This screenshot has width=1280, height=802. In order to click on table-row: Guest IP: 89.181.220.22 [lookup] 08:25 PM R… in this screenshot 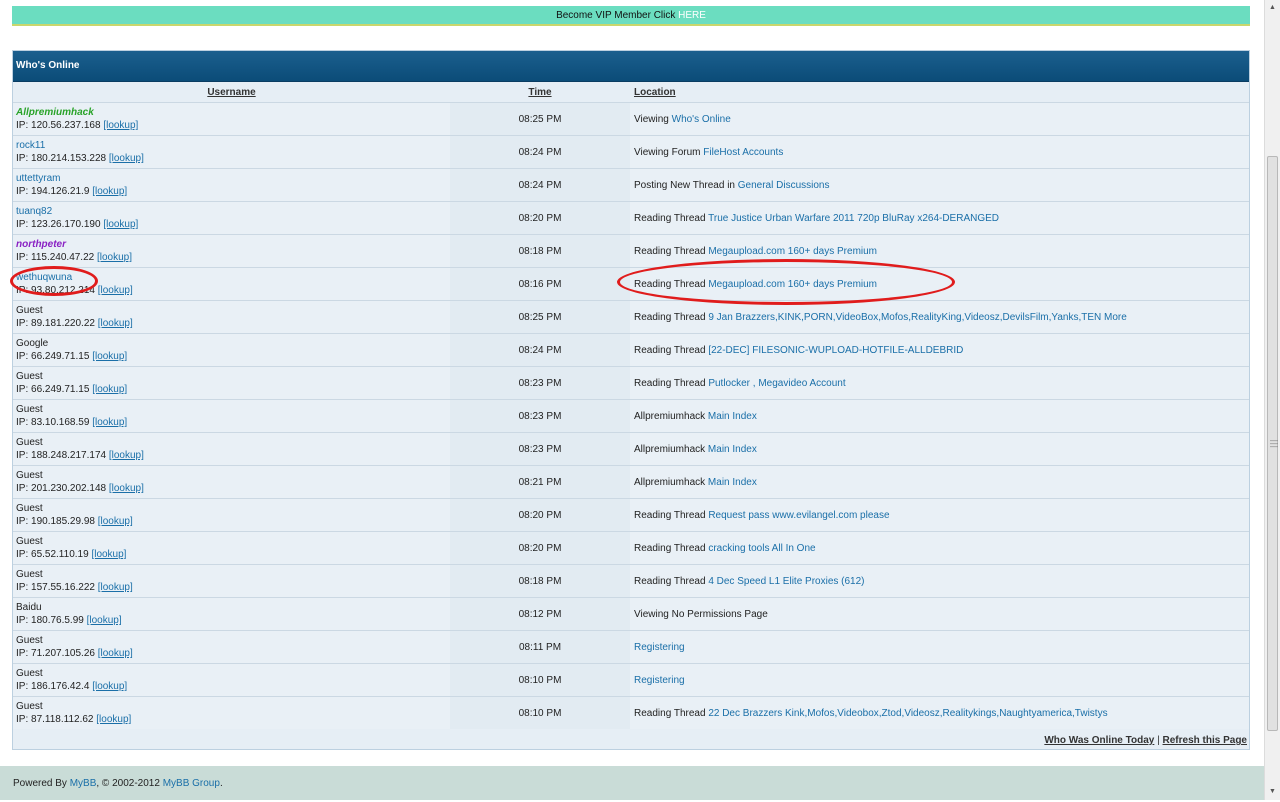, I will do `click(631, 317)`.